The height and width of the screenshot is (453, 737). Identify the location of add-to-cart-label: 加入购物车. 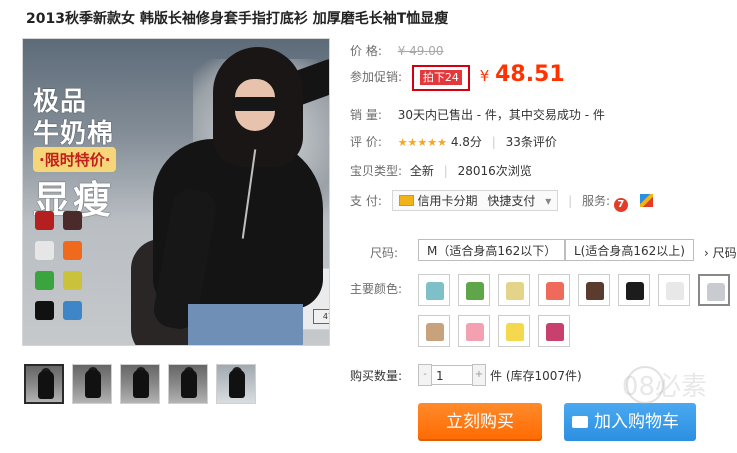
(636, 422).